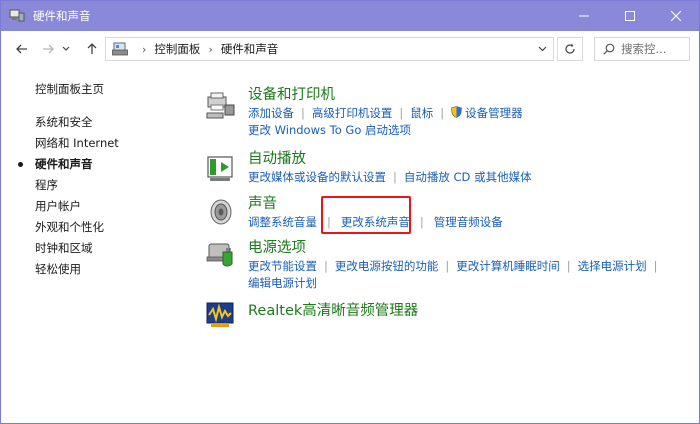 The height and width of the screenshot is (424, 700). Describe the element at coordinates (277, 157) in the screenshot. I see `category-title: 自动播放` at that location.